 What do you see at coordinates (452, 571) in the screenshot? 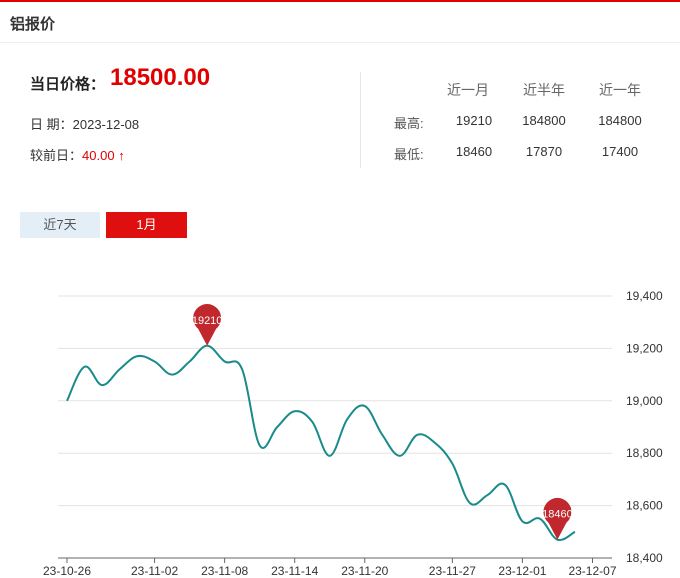
I see `x-tick-label: 23-11-27` at bounding box center [452, 571].